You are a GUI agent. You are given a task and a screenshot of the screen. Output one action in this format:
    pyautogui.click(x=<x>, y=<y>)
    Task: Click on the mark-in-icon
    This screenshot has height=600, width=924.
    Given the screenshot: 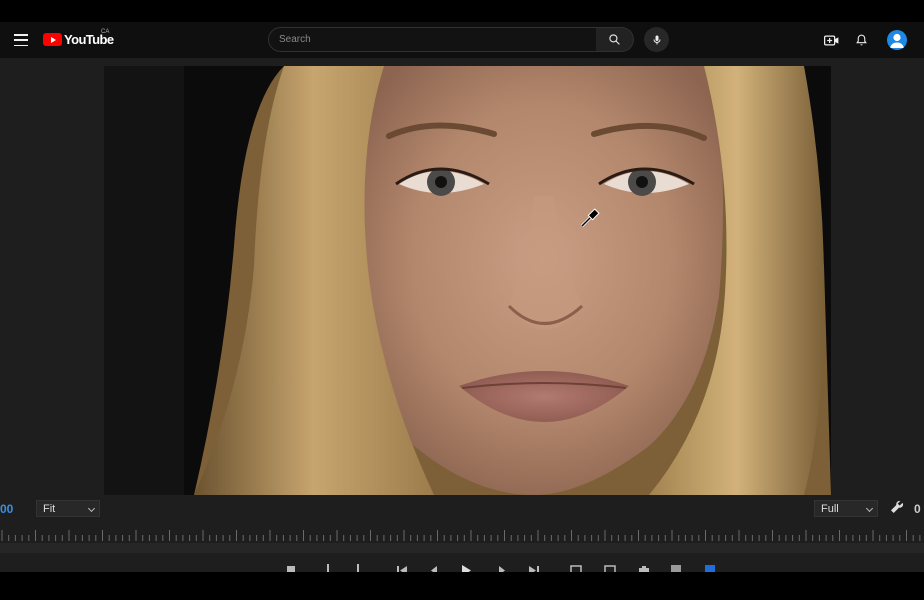 What is the action you would take?
    pyautogui.click(x=328, y=568)
    